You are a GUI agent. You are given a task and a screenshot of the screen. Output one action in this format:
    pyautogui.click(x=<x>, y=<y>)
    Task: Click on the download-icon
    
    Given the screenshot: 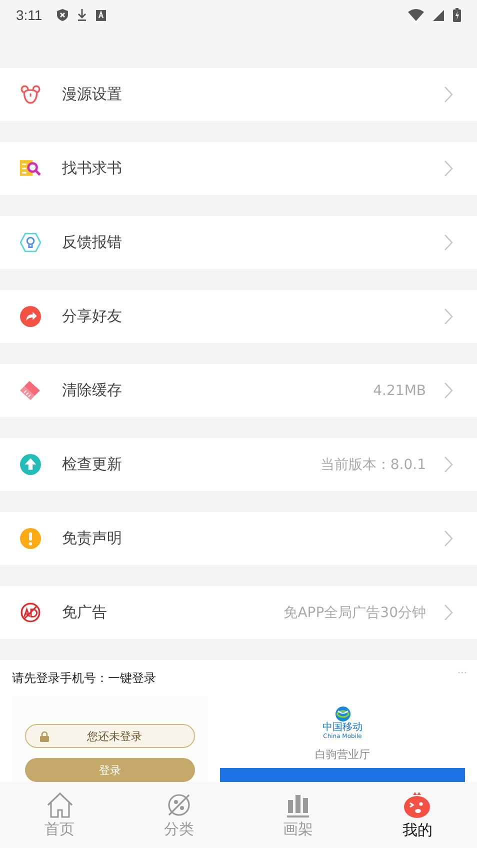 What is the action you would take?
    pyautogui.click(x=82, y=15)
    